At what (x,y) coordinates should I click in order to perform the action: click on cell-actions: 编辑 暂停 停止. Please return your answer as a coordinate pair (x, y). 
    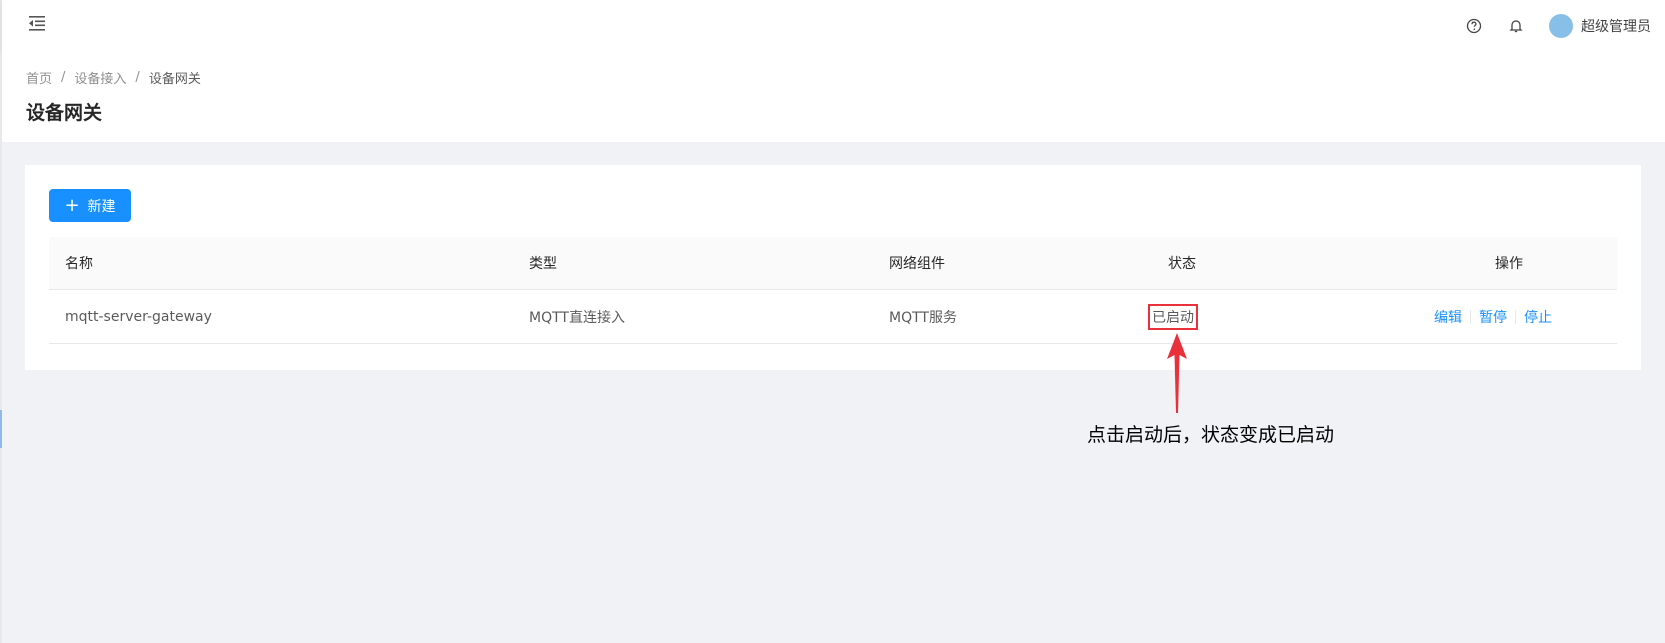
    Looking at the image, I should click on (1493, 316).